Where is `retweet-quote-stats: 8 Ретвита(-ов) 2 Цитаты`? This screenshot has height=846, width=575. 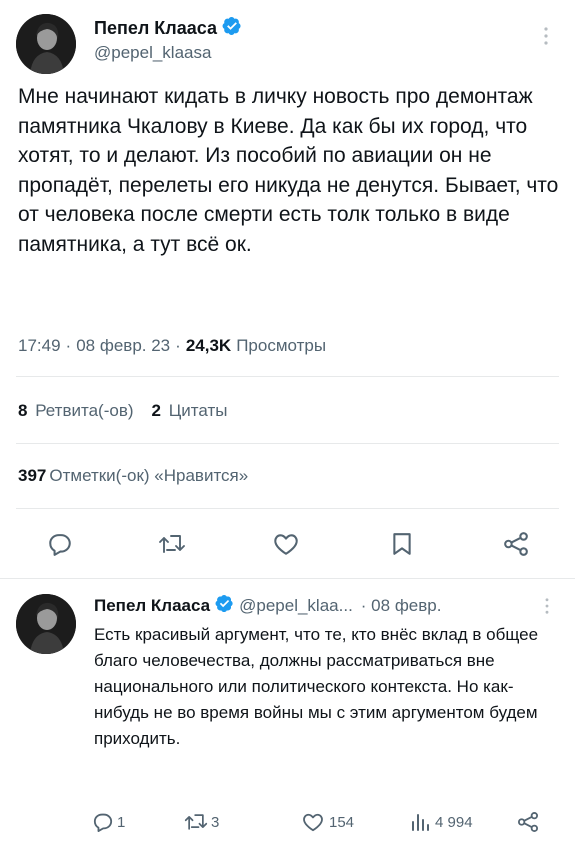 retweet-quote-stats: 8 Ретвита(-ов) 2 Цитаты is located at coordinates (123, 411).